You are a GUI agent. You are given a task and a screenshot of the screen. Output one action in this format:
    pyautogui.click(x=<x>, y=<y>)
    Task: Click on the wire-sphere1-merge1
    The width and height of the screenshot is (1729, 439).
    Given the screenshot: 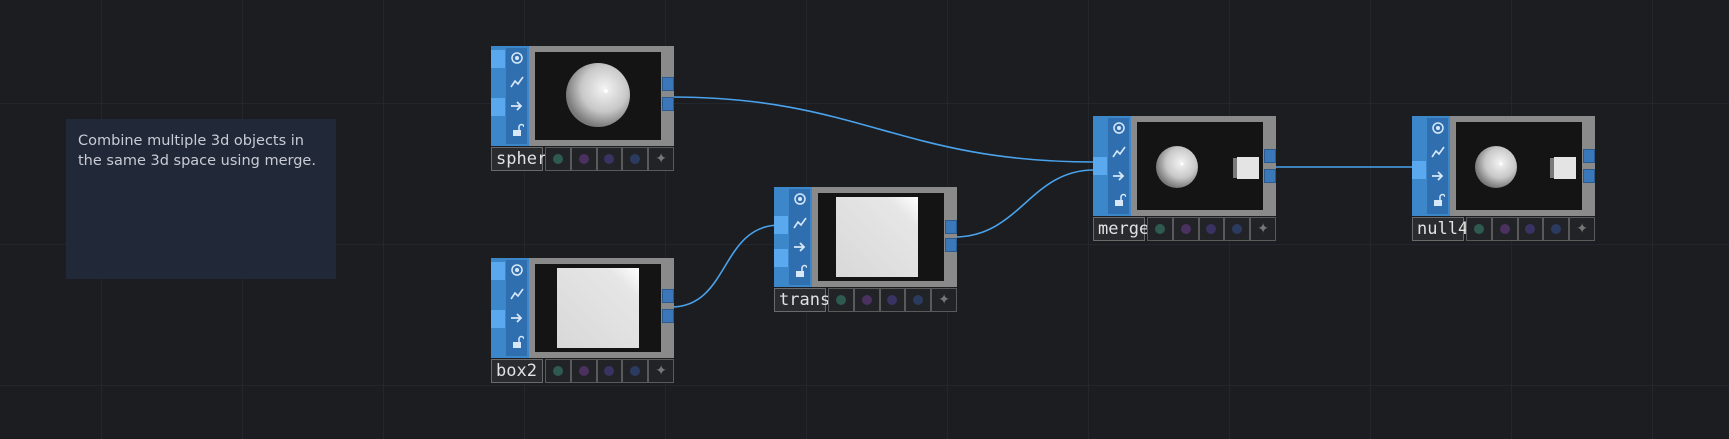 What is the action you would take?
    pyautogui.click(x=882, y=129)
    